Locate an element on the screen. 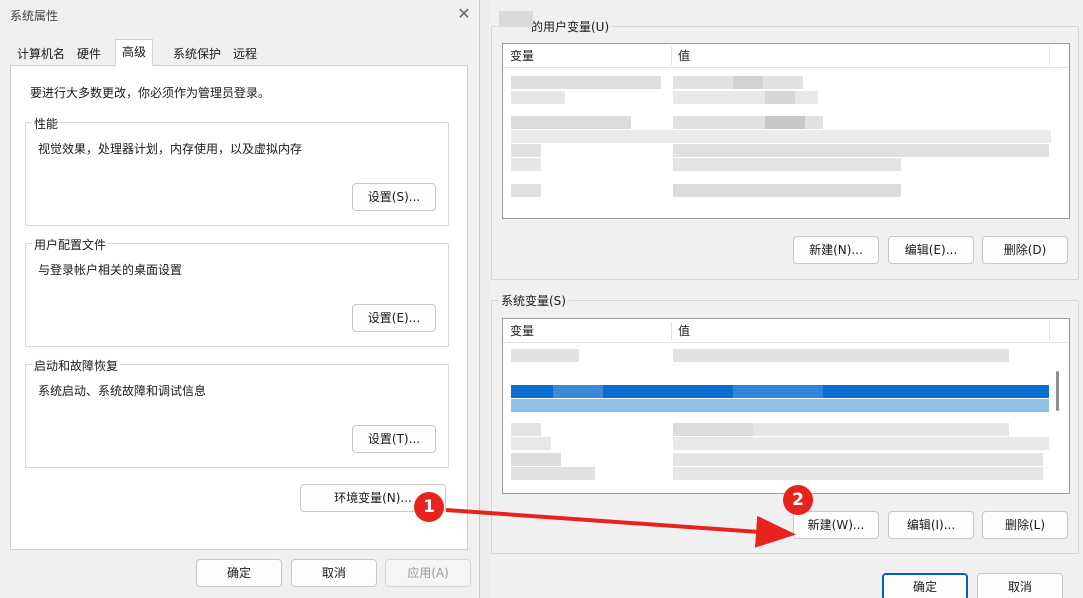 The width and height of the screenshot is (1083, 598). annotation-arrow is located at coordinates (620, 528).